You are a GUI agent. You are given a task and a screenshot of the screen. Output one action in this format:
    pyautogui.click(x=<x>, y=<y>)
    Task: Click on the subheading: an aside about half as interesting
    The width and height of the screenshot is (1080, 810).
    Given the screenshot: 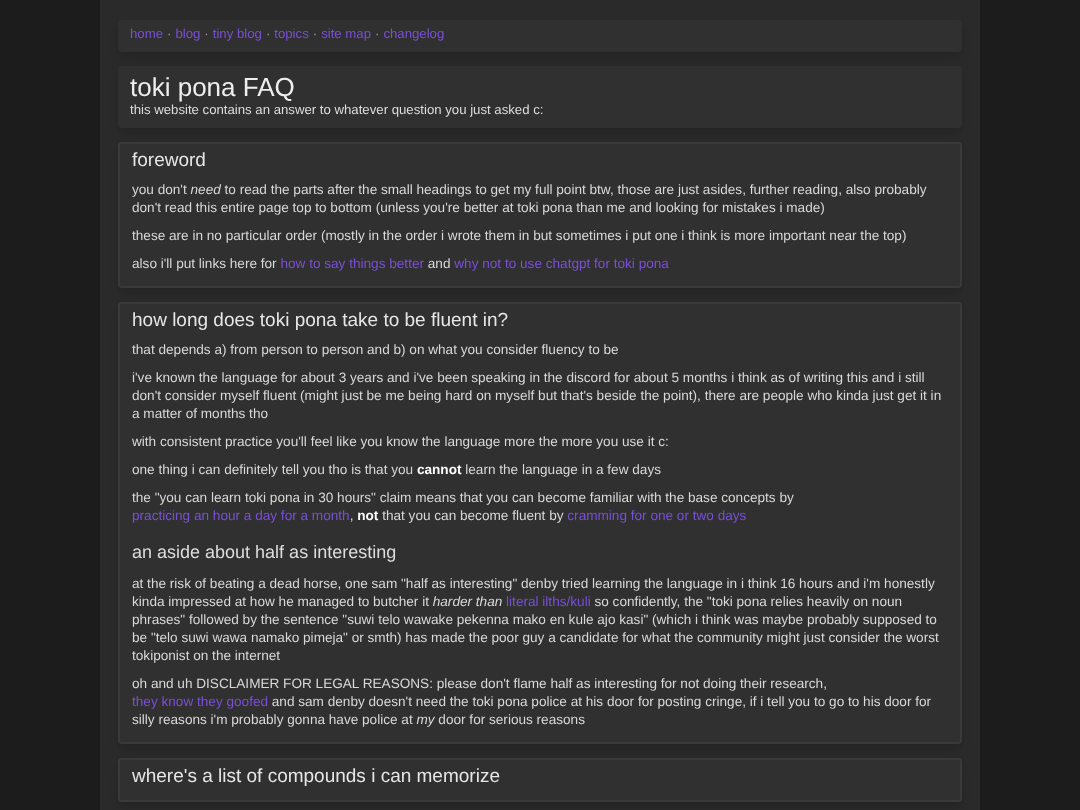 What is the action you would take?
    pyautogui.click(x=265, y=552)
    